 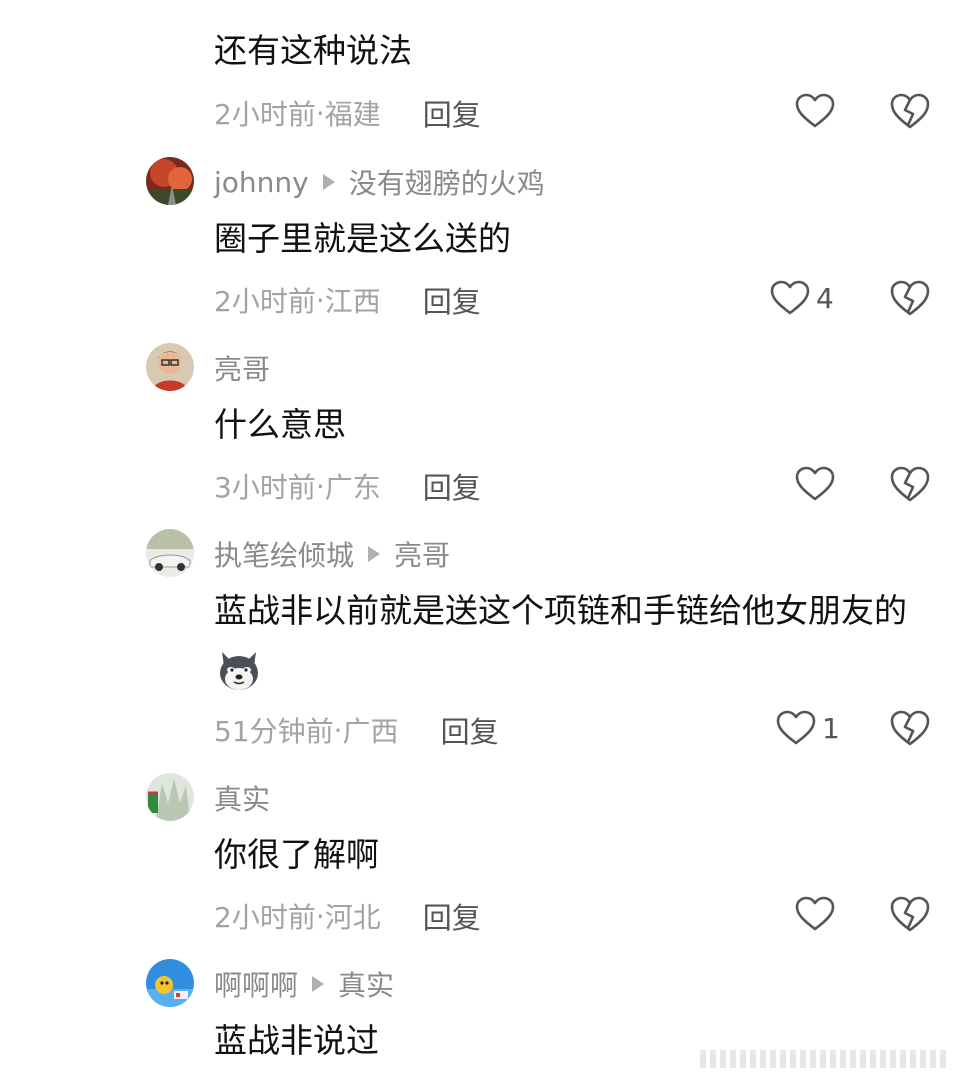 I want to click on like-button: 1, so click(x=808, y=728).